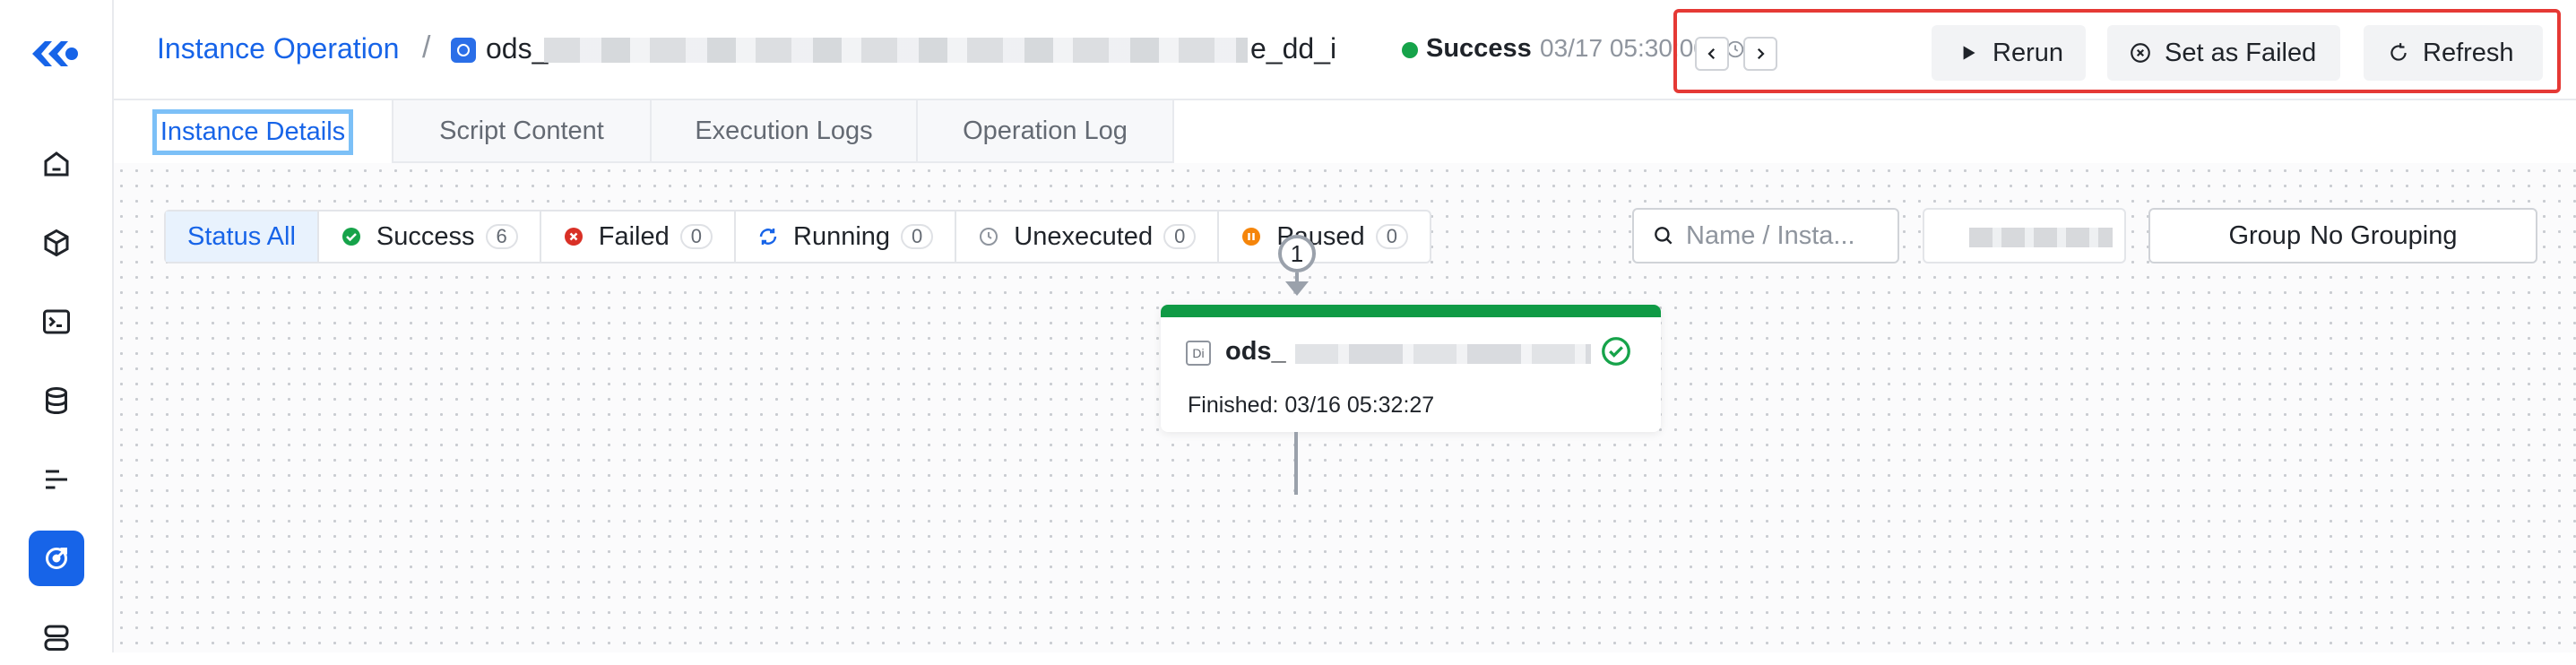  I want to click on set-as-failed-button: Set as Failed, so click(2223, 53).